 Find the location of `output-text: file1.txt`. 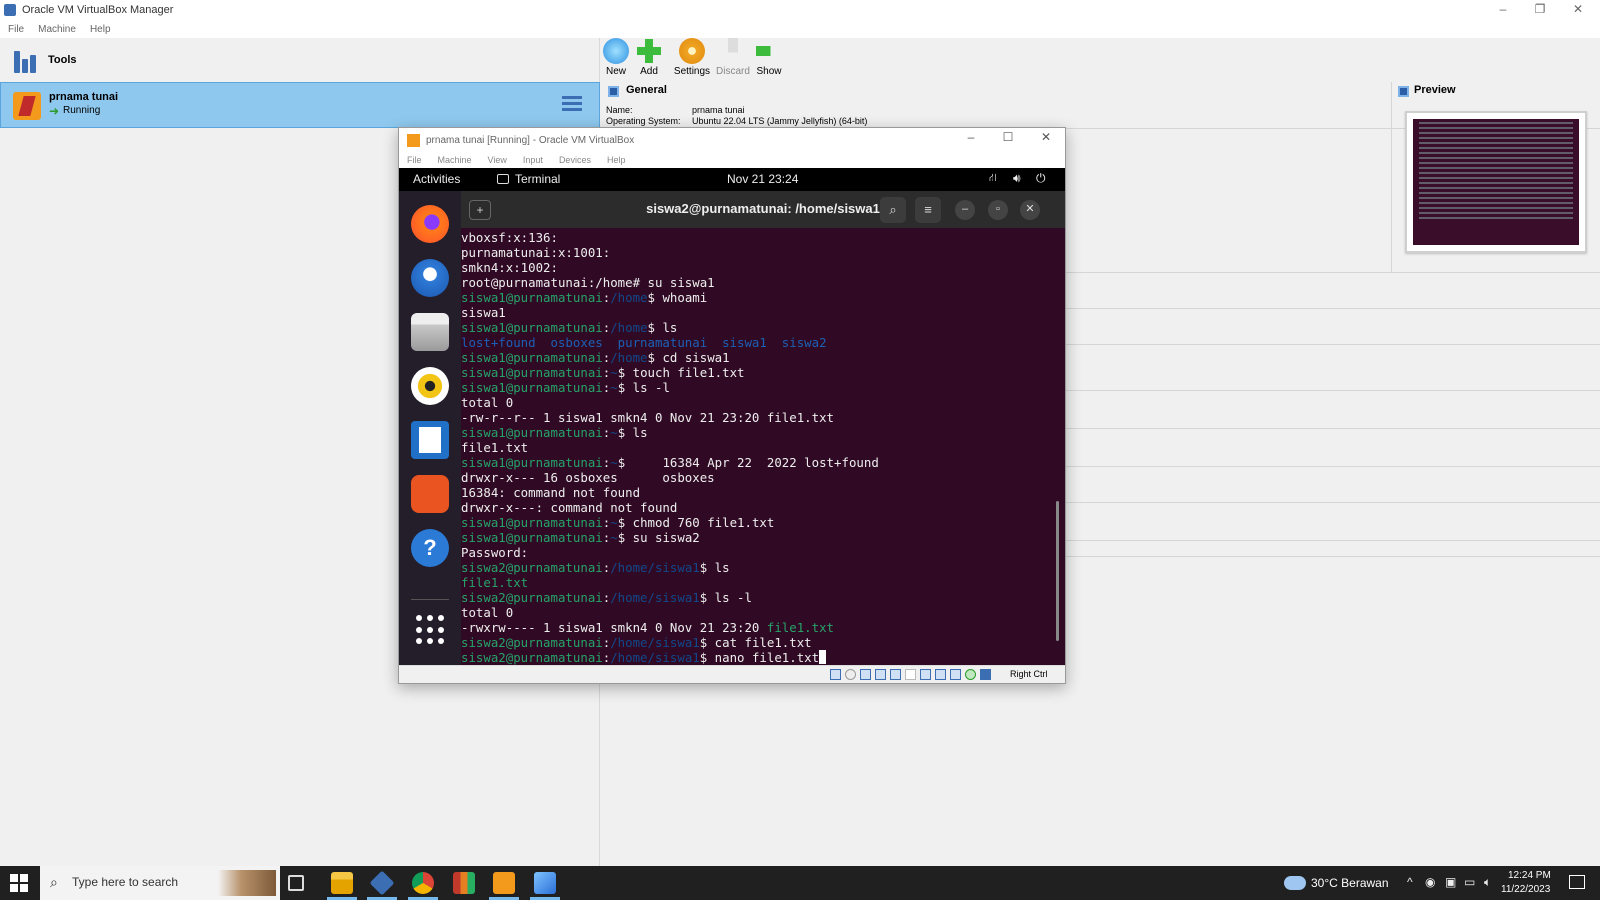

output-text: file1.txt is located at coordinates (495, 447).